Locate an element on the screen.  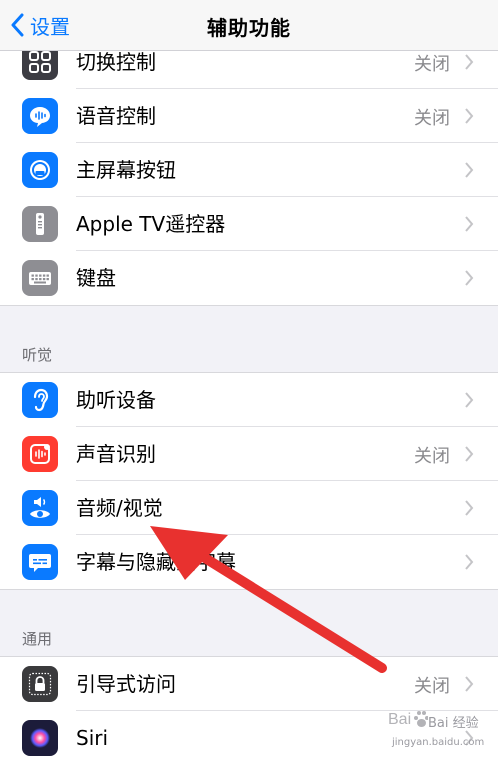
page-title: 辅助功能 is located at coordinates (249, 28).